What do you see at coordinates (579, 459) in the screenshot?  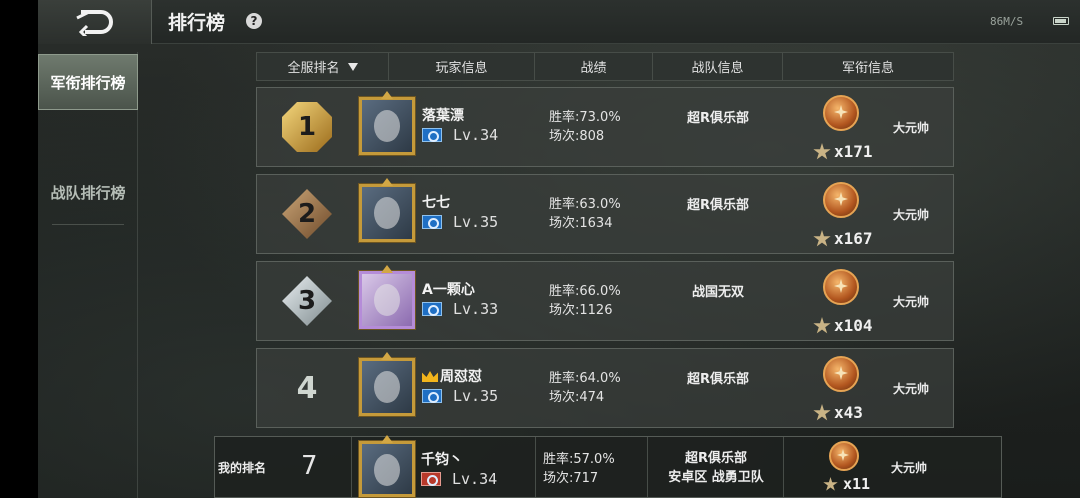 I see `win-rate: 胜率:57.0%` at bounding box center [579, 459].